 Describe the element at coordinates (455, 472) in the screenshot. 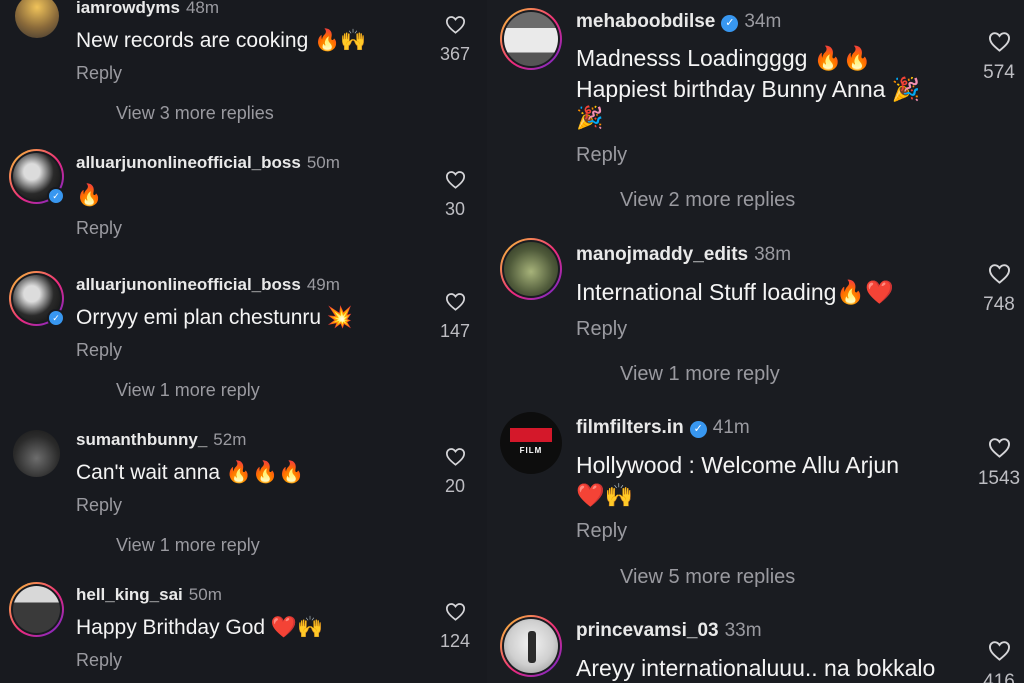

I see `like-button: 20` at that location.